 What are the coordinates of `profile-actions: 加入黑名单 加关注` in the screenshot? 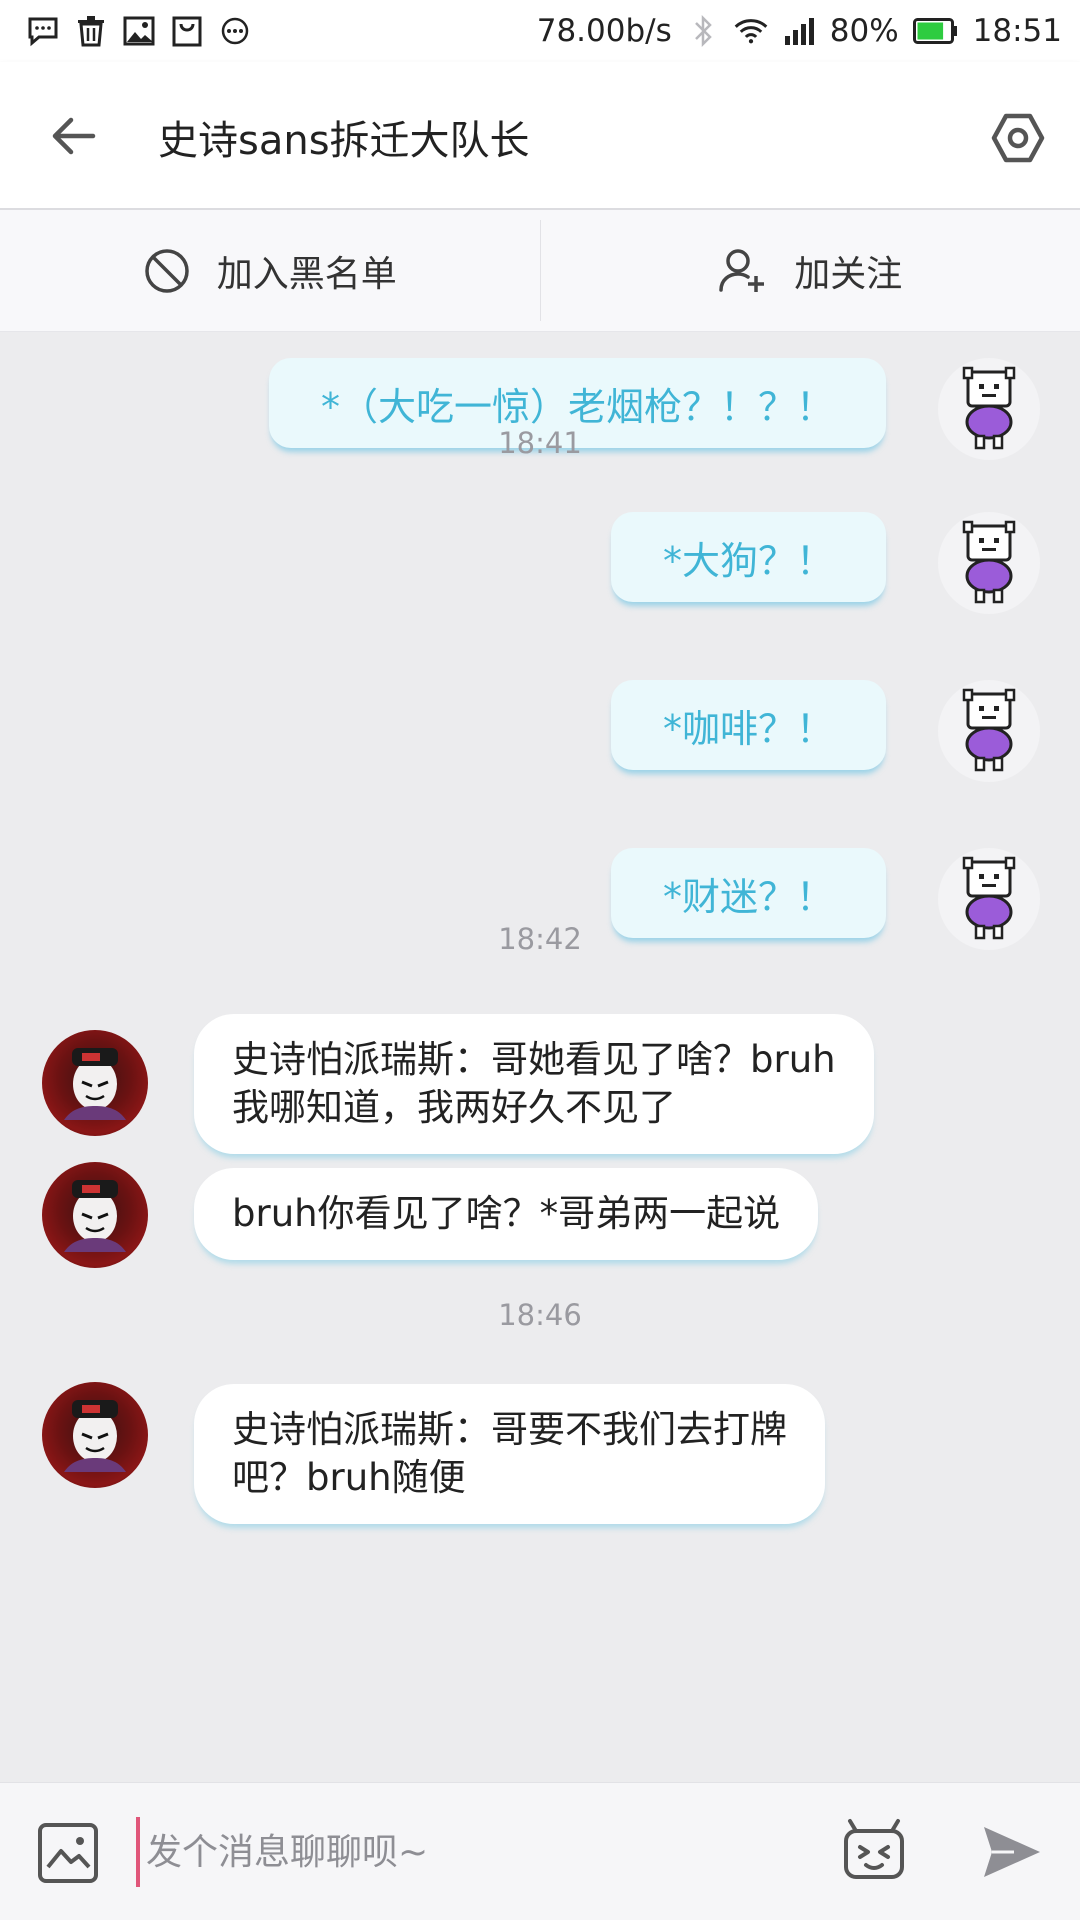 It's located at (540, 271).